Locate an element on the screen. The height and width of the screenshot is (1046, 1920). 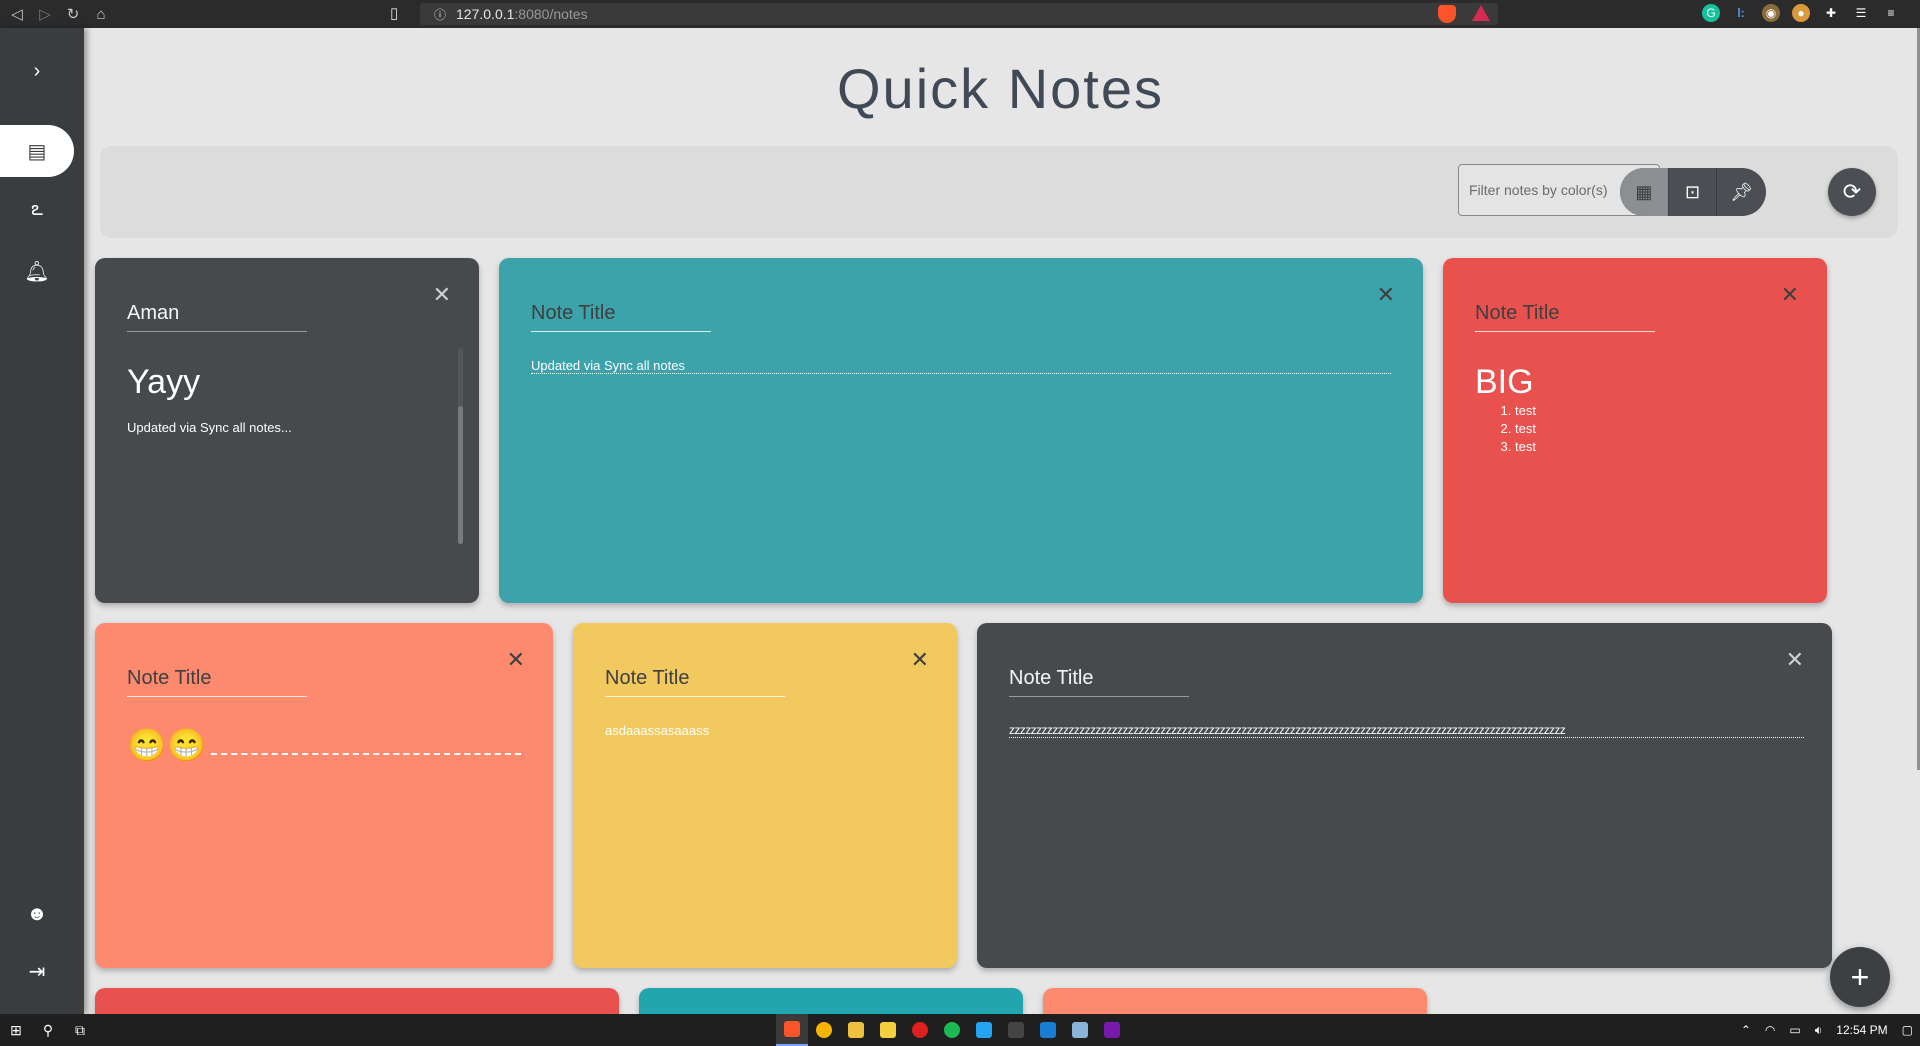
taskbar-app-chrome is located at coordinates (824, 1030).